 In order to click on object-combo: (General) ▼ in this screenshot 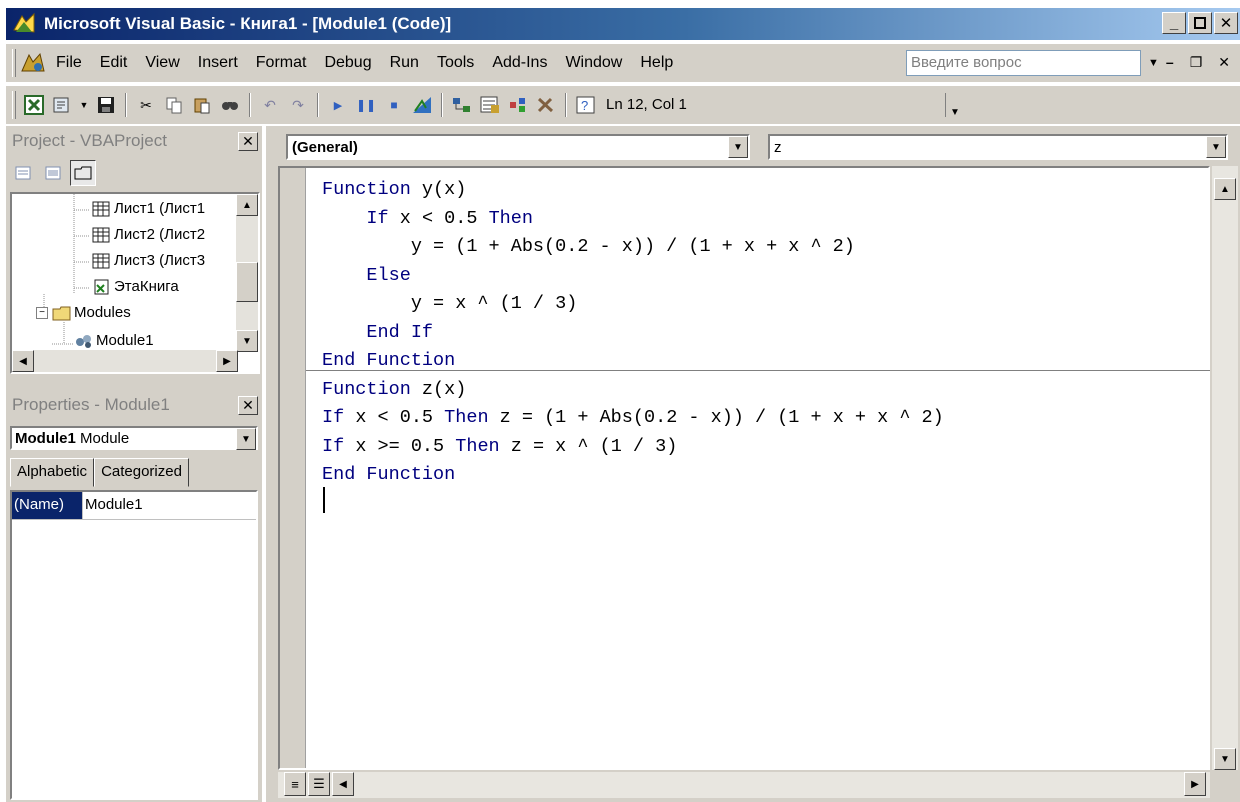, I will do `click(518, 147)`.